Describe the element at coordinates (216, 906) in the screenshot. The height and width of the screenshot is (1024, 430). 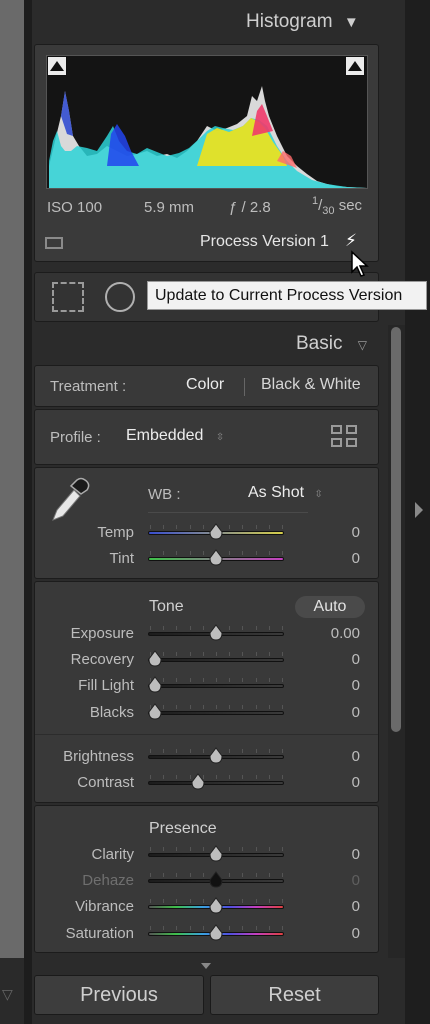
I see `vibrance-slider-handle` at that location.